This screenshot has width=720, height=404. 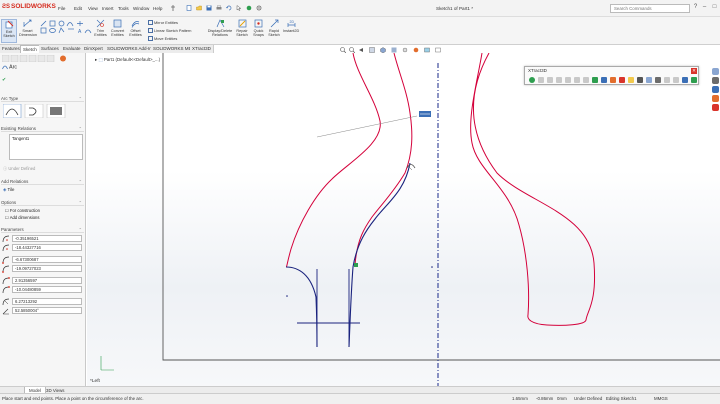 What do you see at coordinates (47, 238) in the screenshot?
I see `param-field: -0.35196521` at bounding box center [47, 238].